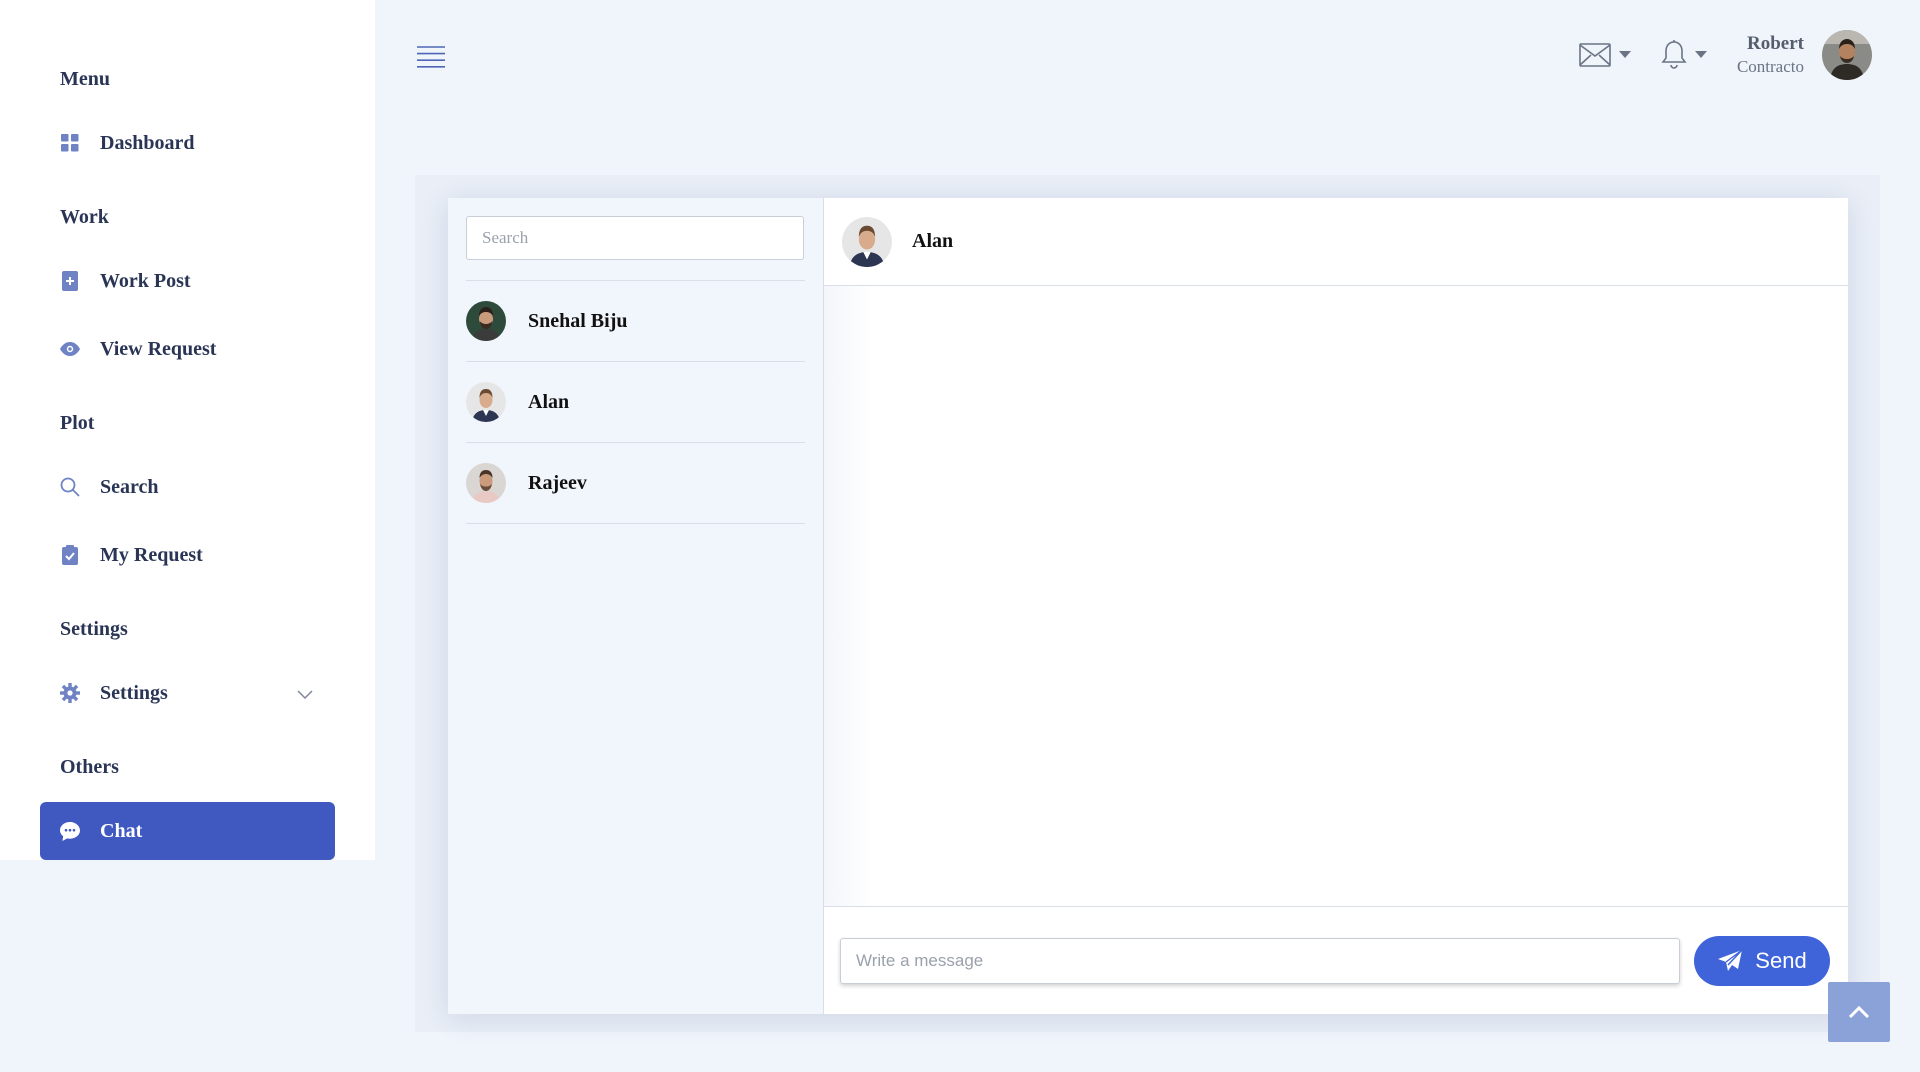  I want to click on sidebar-heading-others: Others, so click(89, 767).